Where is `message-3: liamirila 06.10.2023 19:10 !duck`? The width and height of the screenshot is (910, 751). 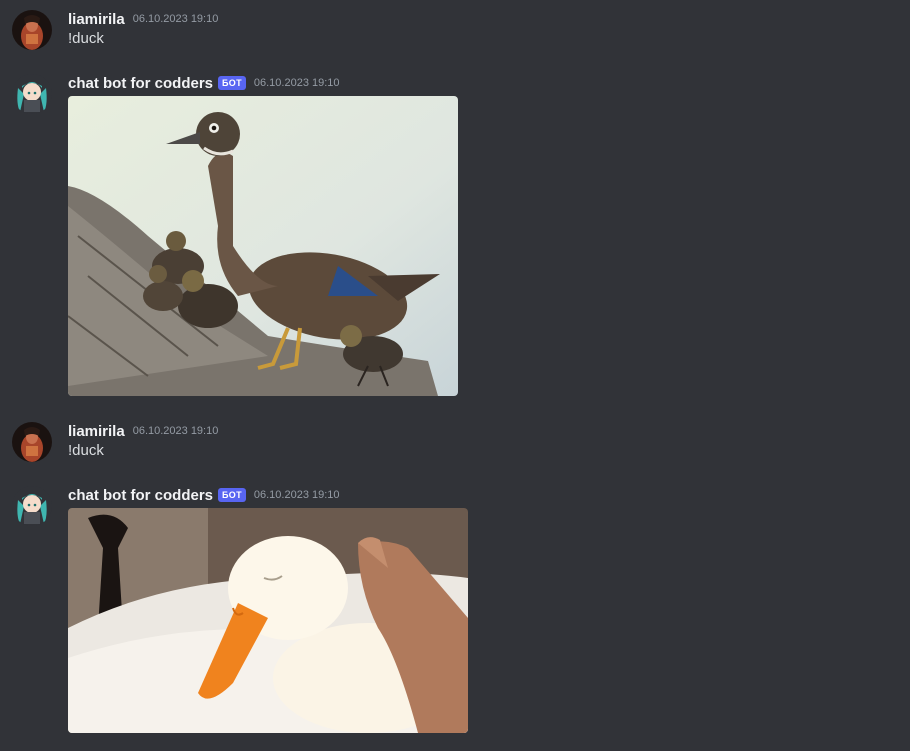
message-3: liamirila 06.10.2023 19:10 !duck is located at coordinates (455, 441).